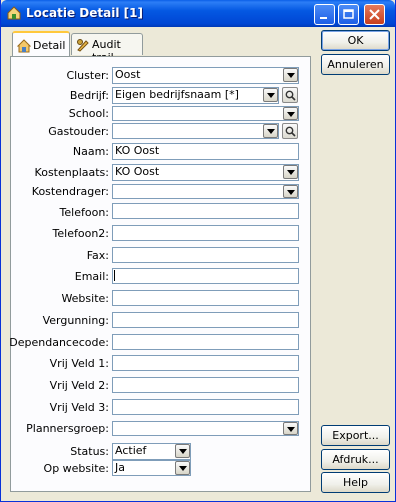 Image resolution: width=396 pixels, height=502 pixels. Describe the element at coordinates (76, 468) in the screenshot. I see `opwebsite-label: Op website:` at that location.